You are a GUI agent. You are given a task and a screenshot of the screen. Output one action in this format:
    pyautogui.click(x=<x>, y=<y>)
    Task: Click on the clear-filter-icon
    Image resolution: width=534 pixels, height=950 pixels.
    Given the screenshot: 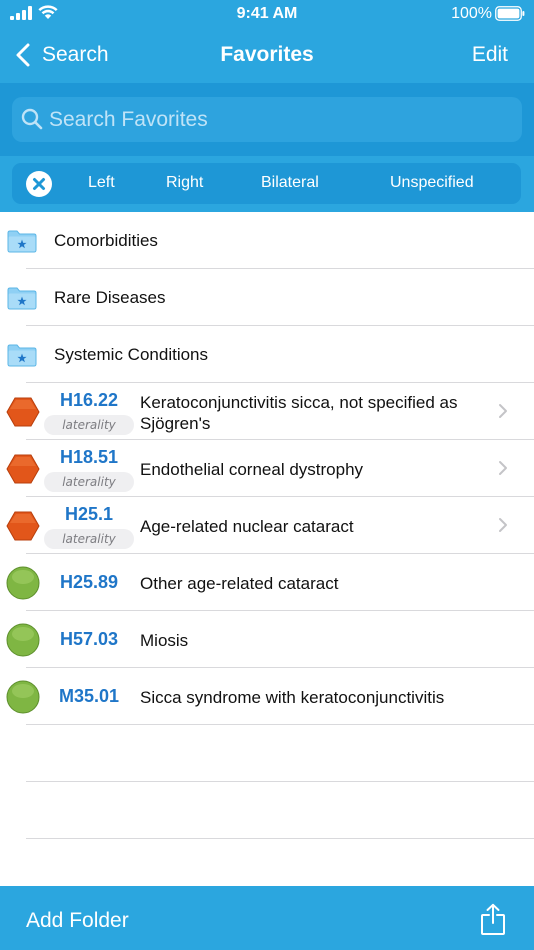 What is the action you would take?
    pyautogui.click(x=39, y=184)
    